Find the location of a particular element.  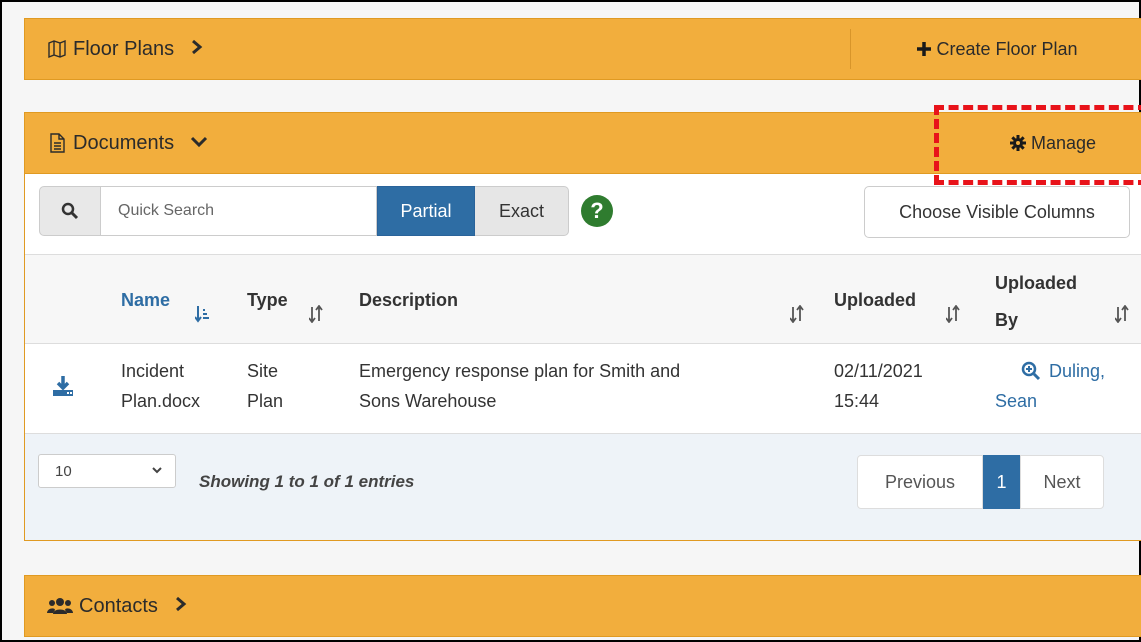

next-page-button: Next is located at coordinates (1062, 482).